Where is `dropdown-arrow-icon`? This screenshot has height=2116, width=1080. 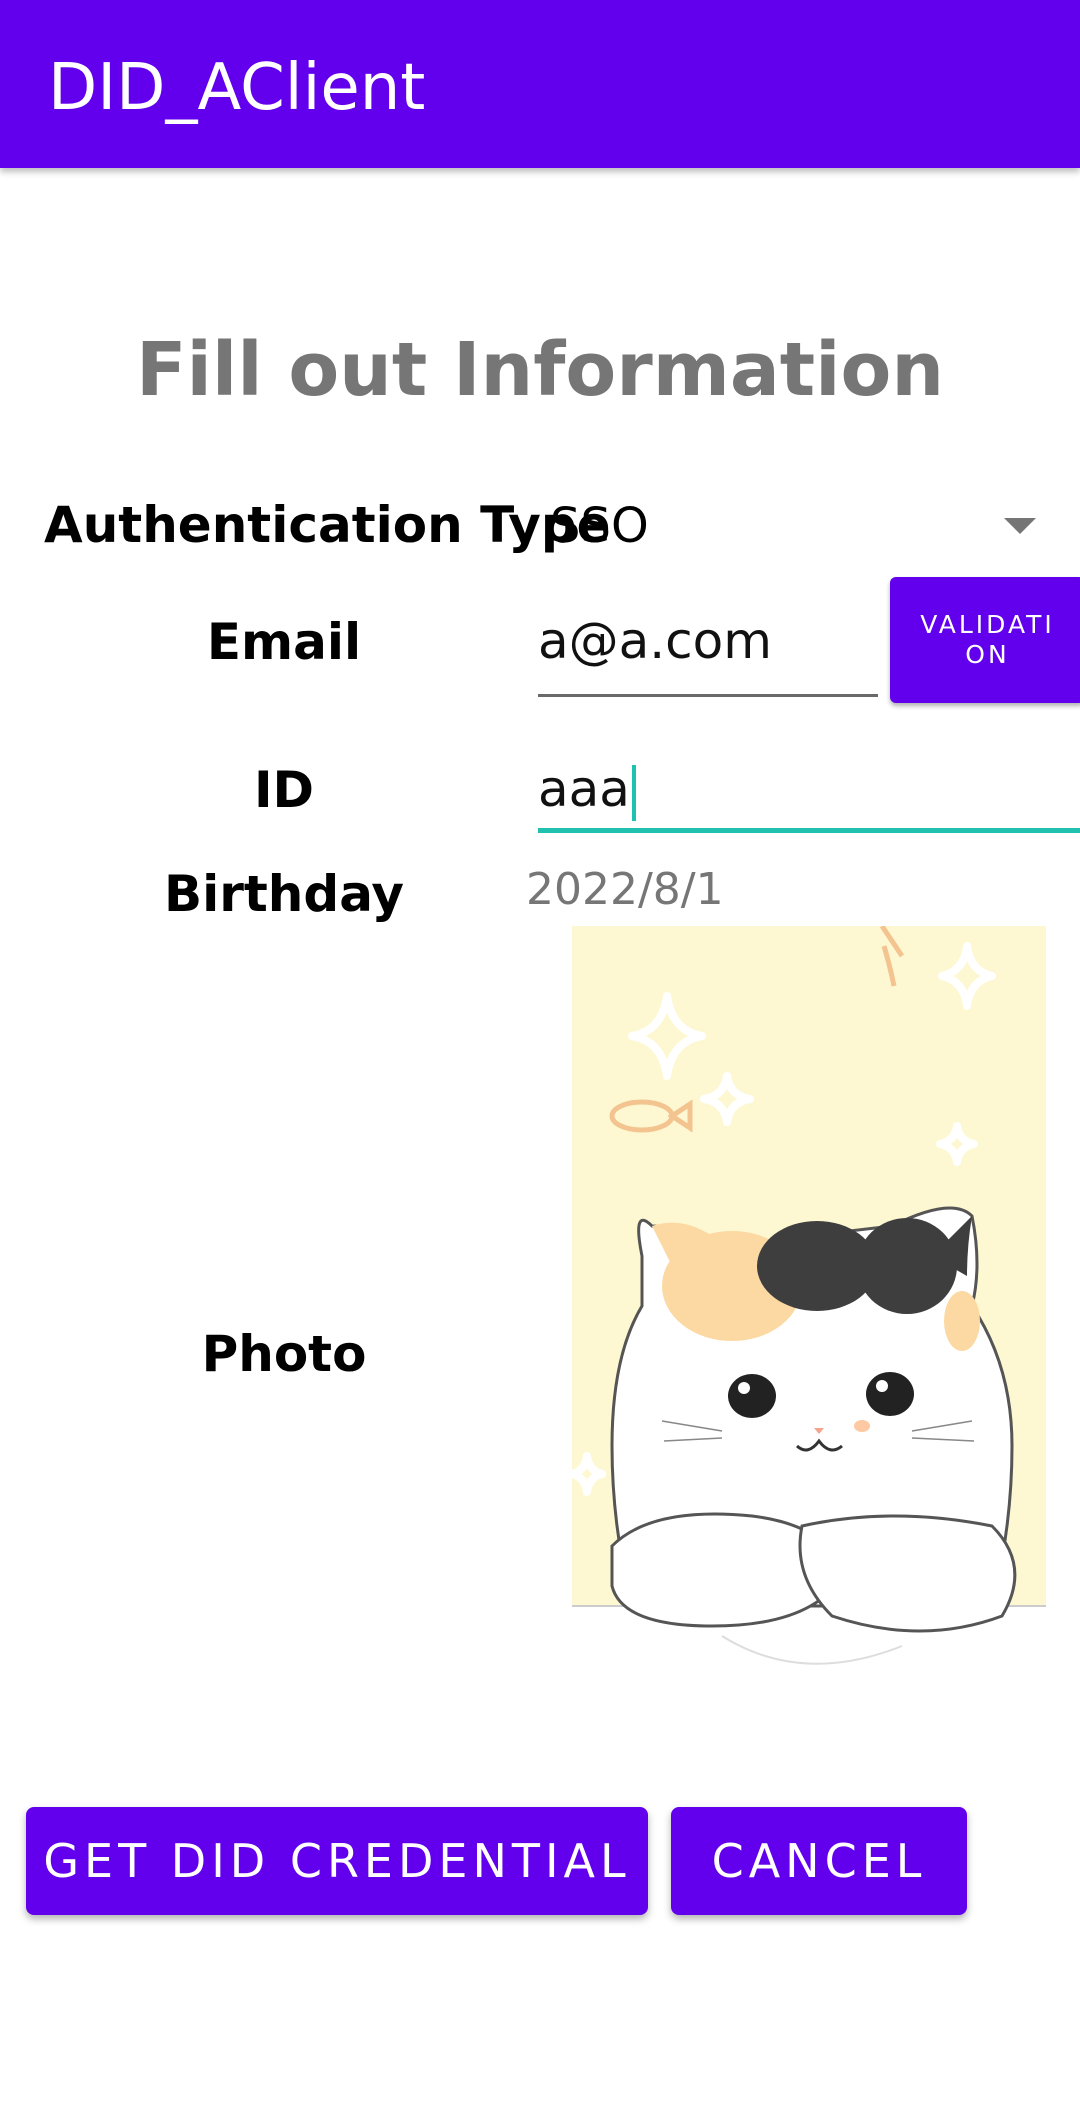
dropdown-arrow-icon is located at coordinates (1020, 526).